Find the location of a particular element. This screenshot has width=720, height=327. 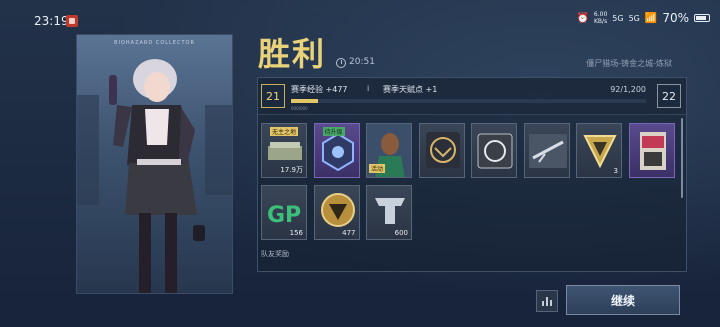

exp-progress-text: 92/1,200 is located at coordinates (628, 89).